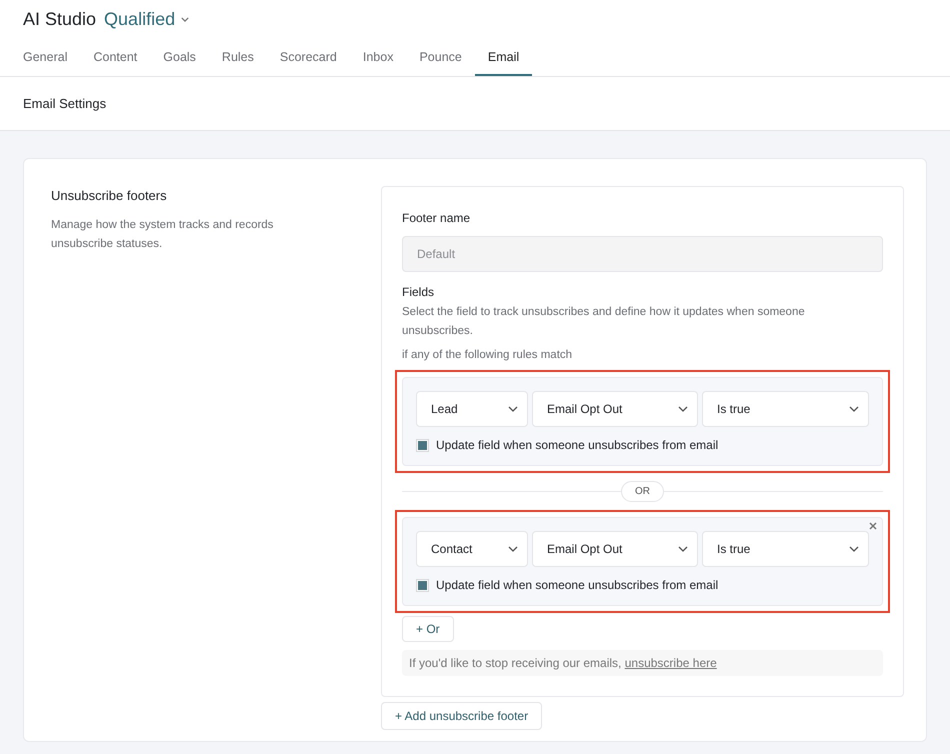 The width and height of the screenshot is (950, 754). Describe the element at coordinates (642, 491) in the screenshot. I see `or-separator: OR` at that location.